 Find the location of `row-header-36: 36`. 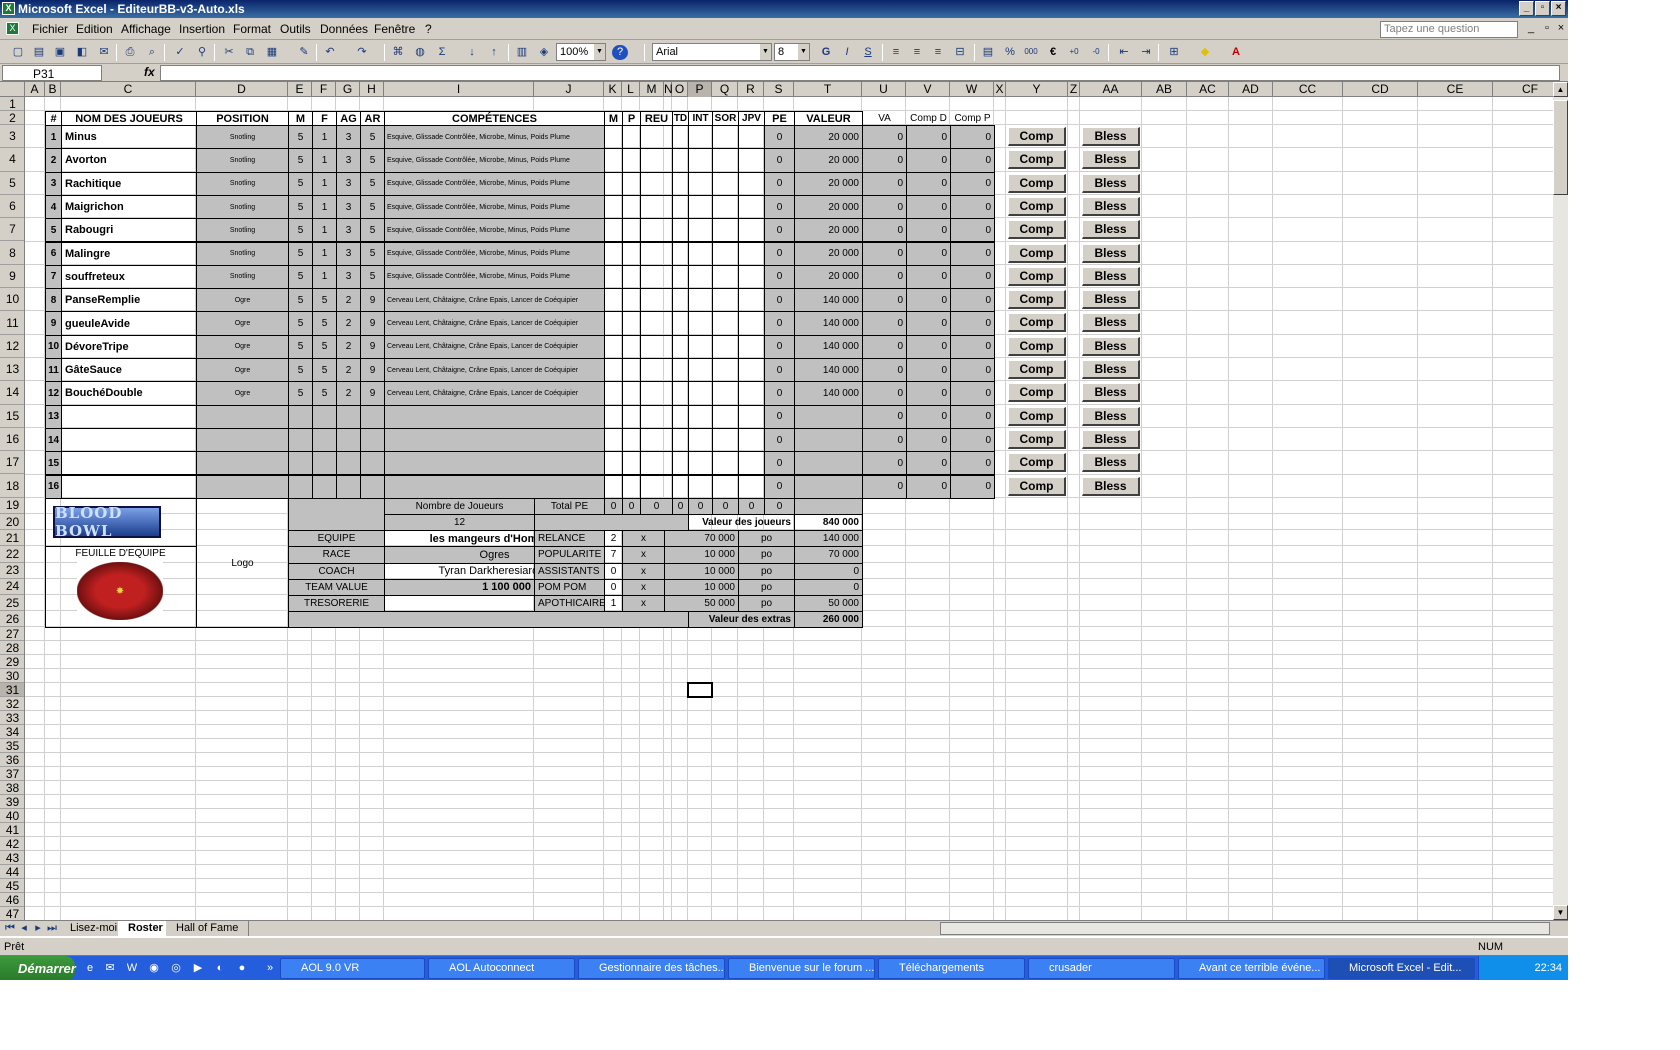

row-header-36: 36 is located at coordinates (12, 760).